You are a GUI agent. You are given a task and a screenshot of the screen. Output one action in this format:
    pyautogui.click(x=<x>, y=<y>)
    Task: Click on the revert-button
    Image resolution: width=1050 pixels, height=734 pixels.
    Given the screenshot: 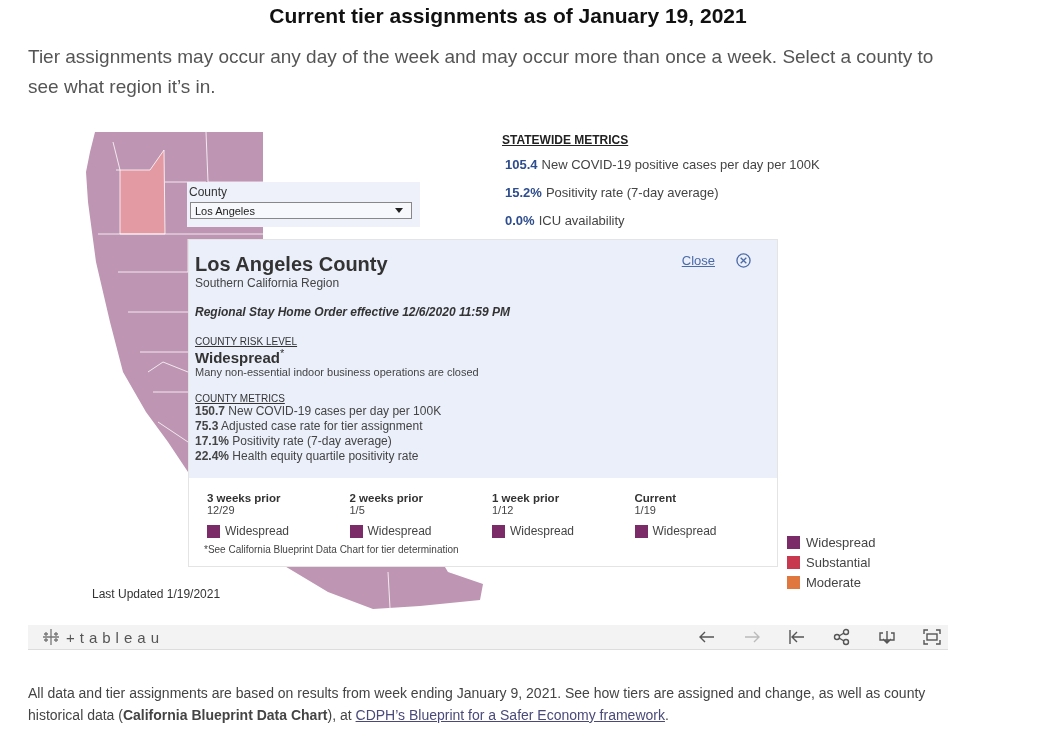 What is the action you would take?
    pyautogui.click(x=797, y=637)
    